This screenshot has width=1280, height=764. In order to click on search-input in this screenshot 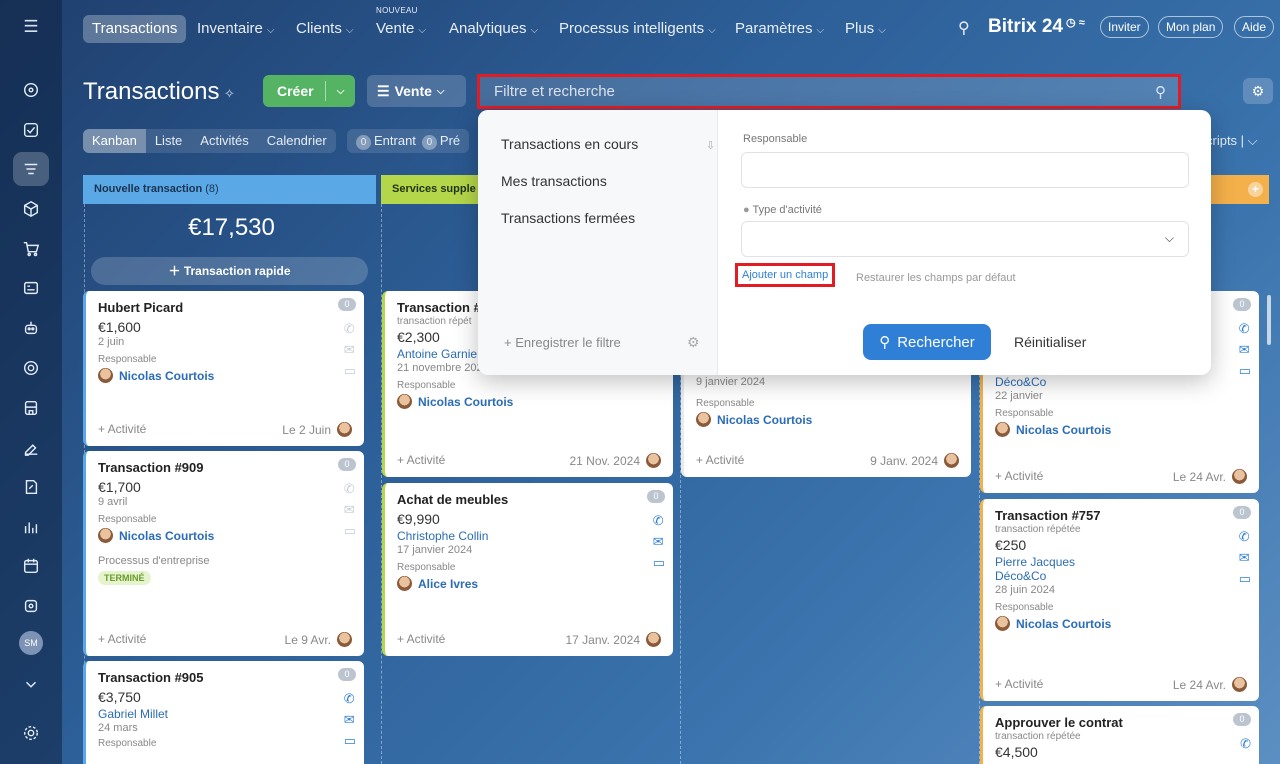, I will do `click(829, 91)`.